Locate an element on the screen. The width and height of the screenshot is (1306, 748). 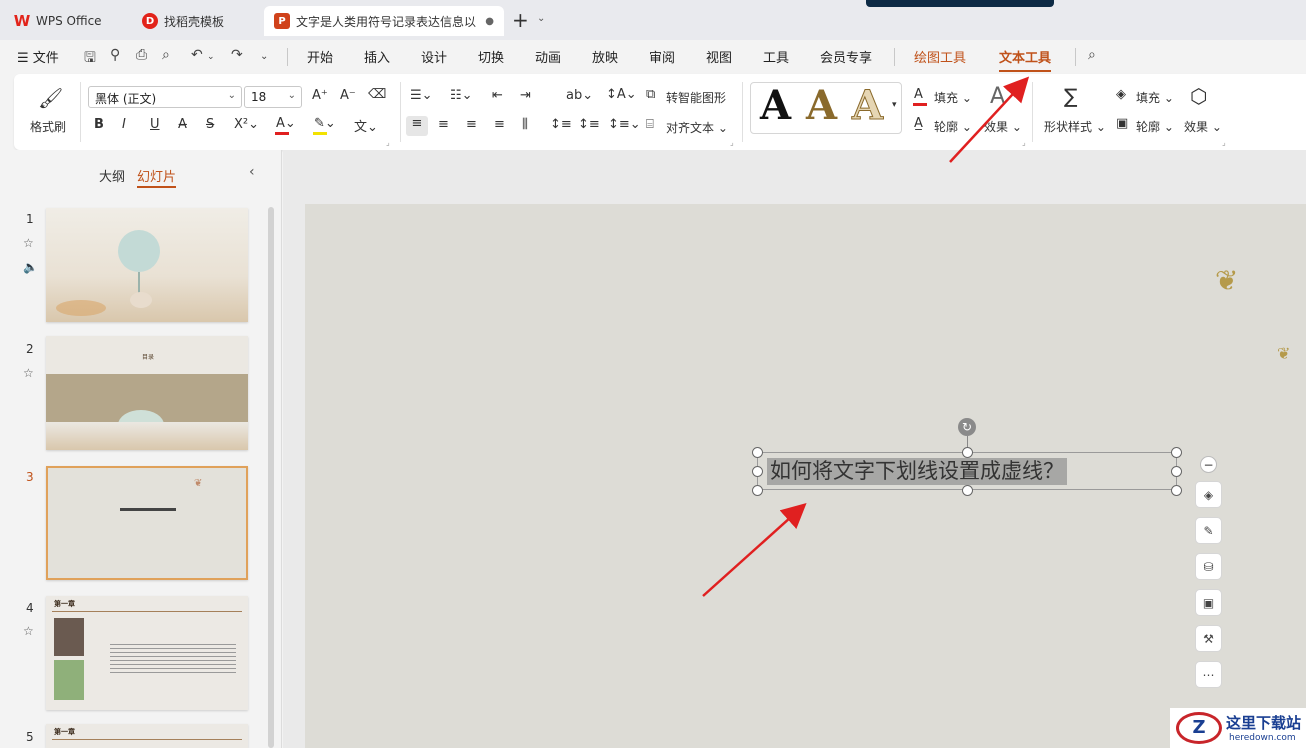
arrow-to-text-tools is located at coordinates (989, 119).